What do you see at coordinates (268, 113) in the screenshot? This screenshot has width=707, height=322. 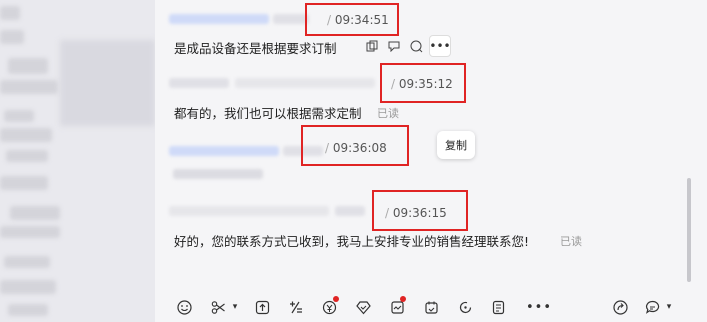 I see `message-text: 都有的，我们也可以根据需求定制` at bounding box center [268, 113].